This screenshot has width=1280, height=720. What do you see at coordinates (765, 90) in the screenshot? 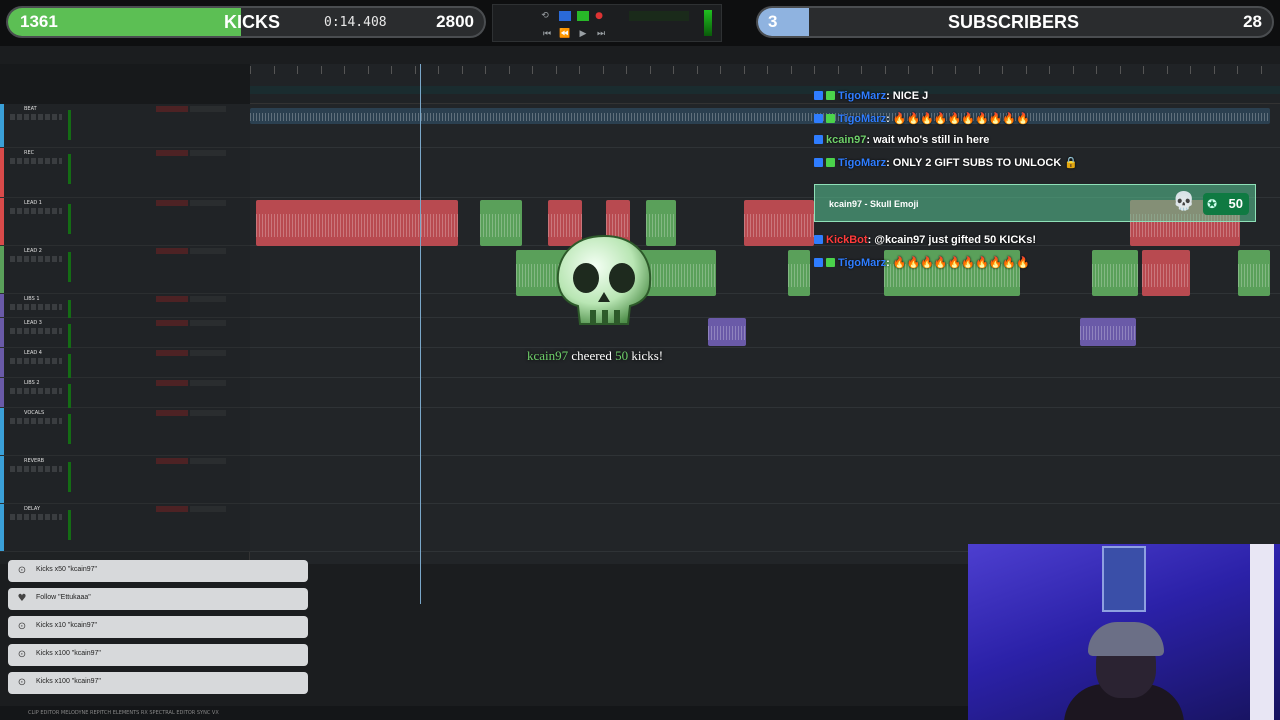
I see `tempo-lane` at bounding box center [765, 90].